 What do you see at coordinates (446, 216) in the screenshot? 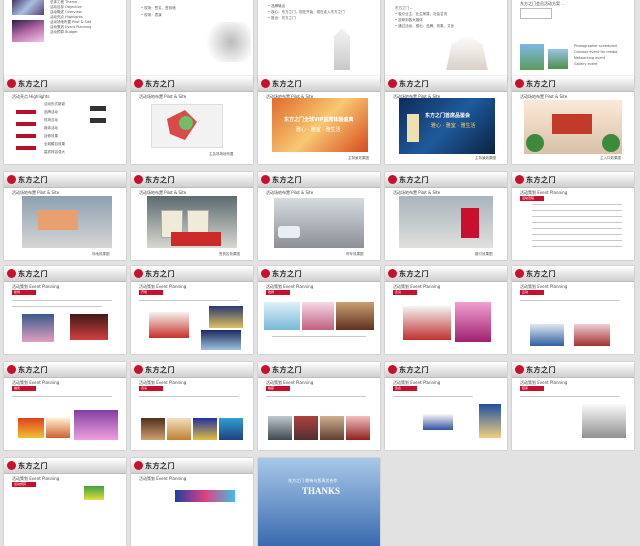
I see `slide-thumbnail-14: 东方之门 活动场地布置 Pilot & Site 路引效果图` at bounding box center [446, 216].